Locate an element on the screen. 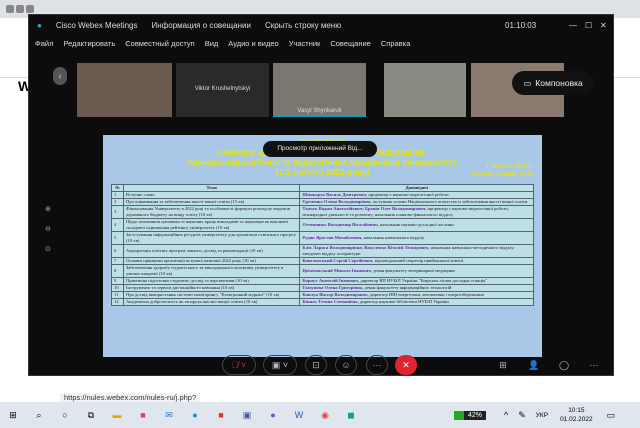 The image size is (640, 428). task-view-icon: ⧉ is located at coordinates (91, 415).